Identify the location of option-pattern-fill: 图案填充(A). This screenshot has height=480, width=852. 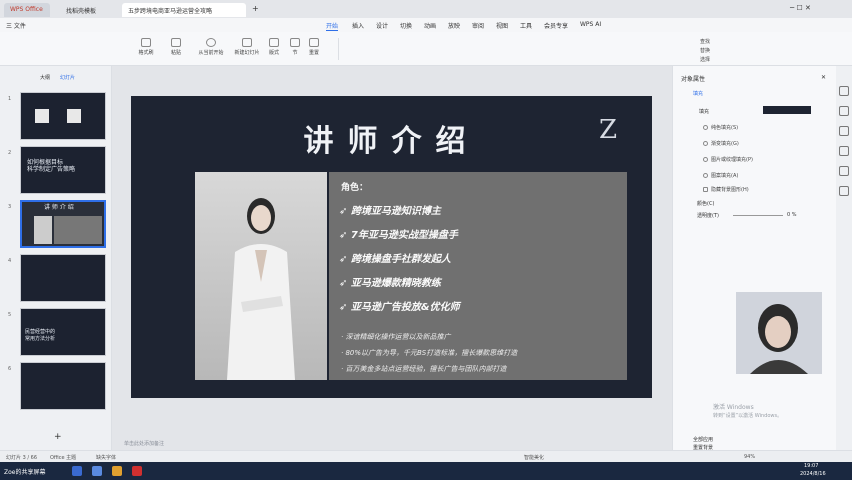
(720, 175).